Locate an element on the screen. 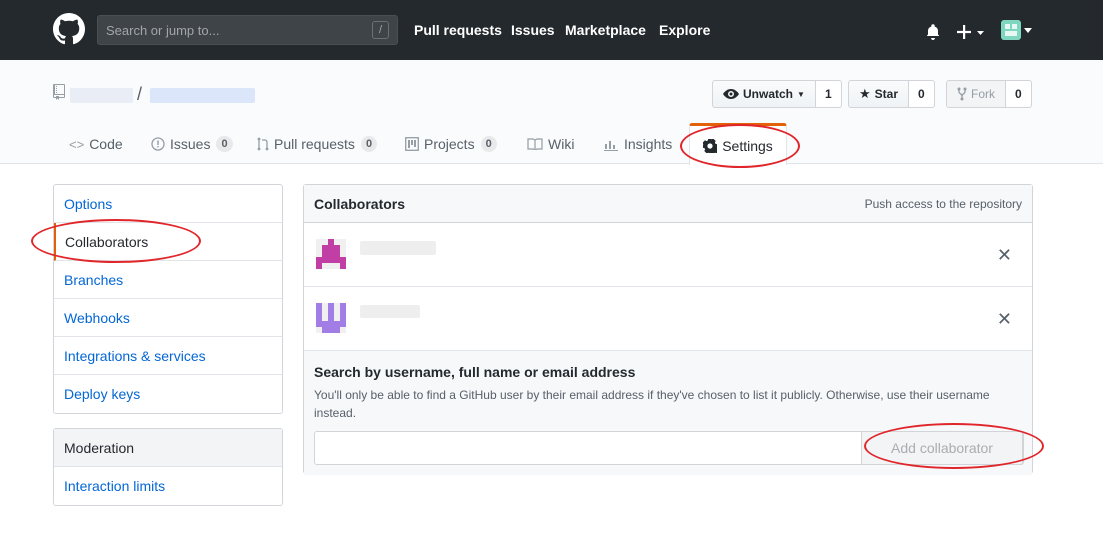  star-button-group: ★ Star 0 is located at coordinates (891, 94).